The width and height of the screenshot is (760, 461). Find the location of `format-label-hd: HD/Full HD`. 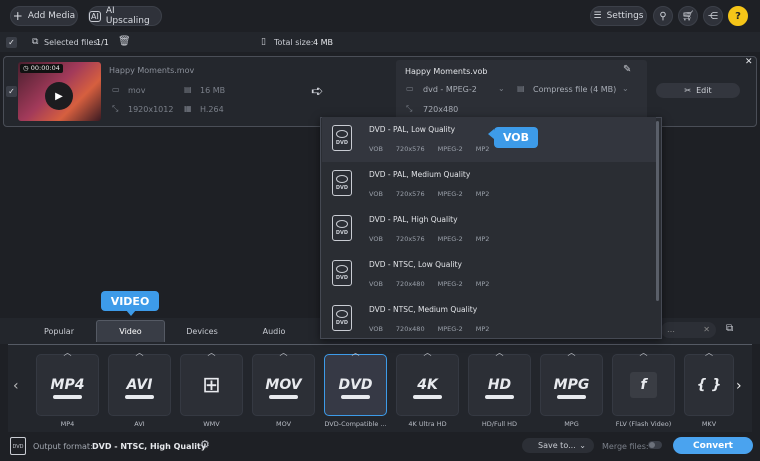

format-label-hd: HD/Full HD is located at coordinates (499, 424).